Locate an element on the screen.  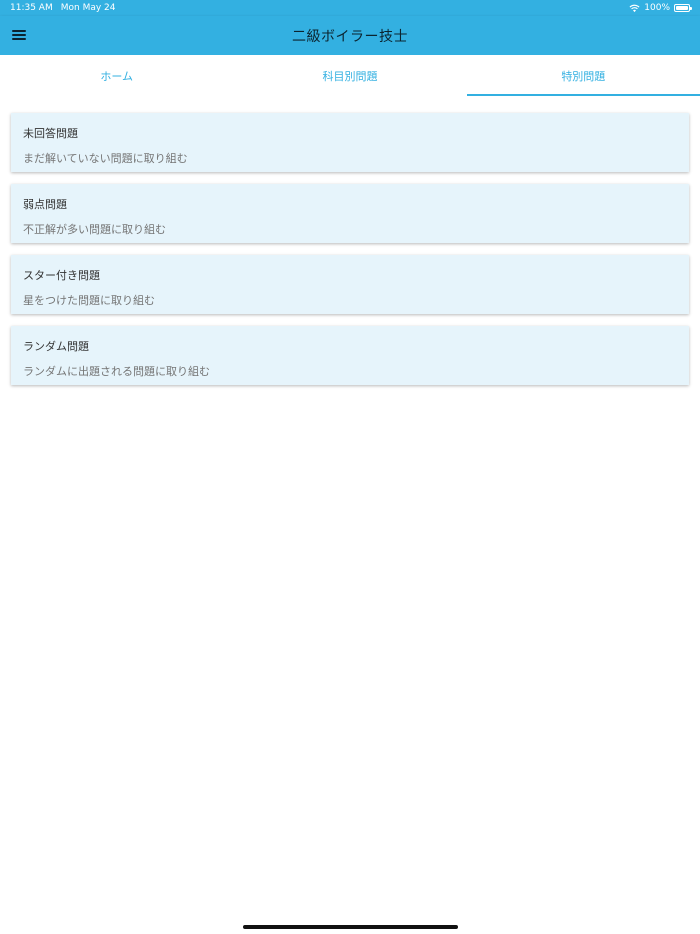
card-unanswered-questions: 未回答問題 まだ解いていない問題に取り組む is located at coordinates (350, 142).